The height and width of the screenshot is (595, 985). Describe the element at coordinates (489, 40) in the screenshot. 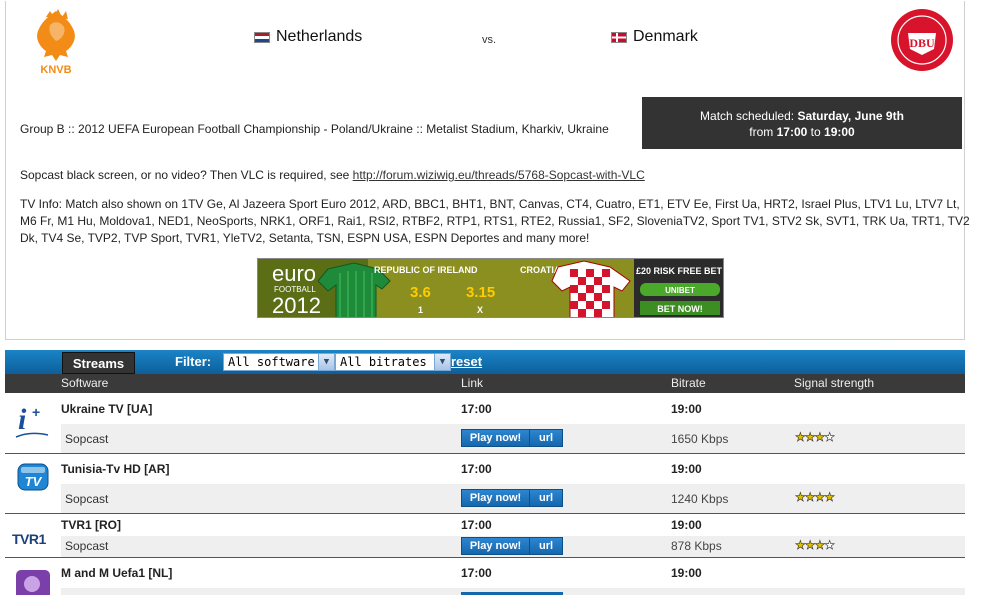

I see `vs-label: vs.` at that location.